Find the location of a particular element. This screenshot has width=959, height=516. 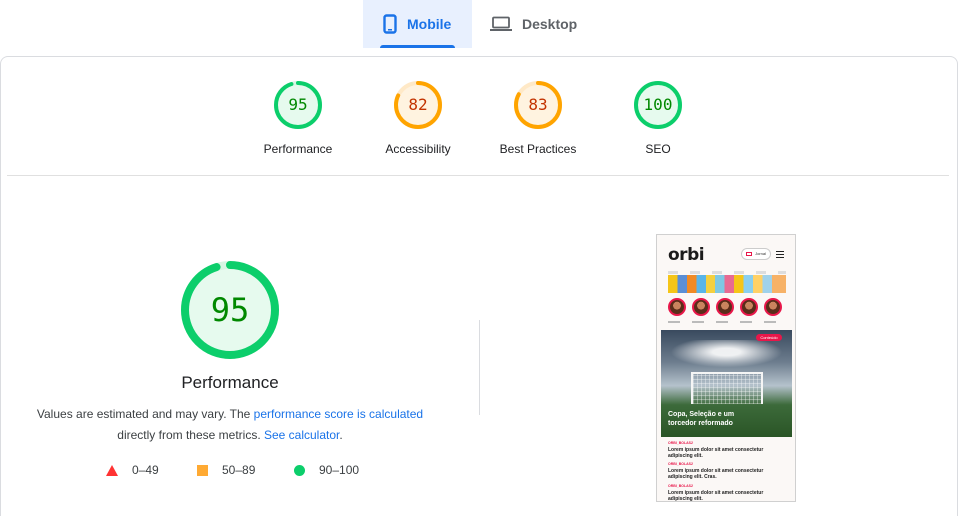

main-score: 95 is located at coordinates (230, 310).